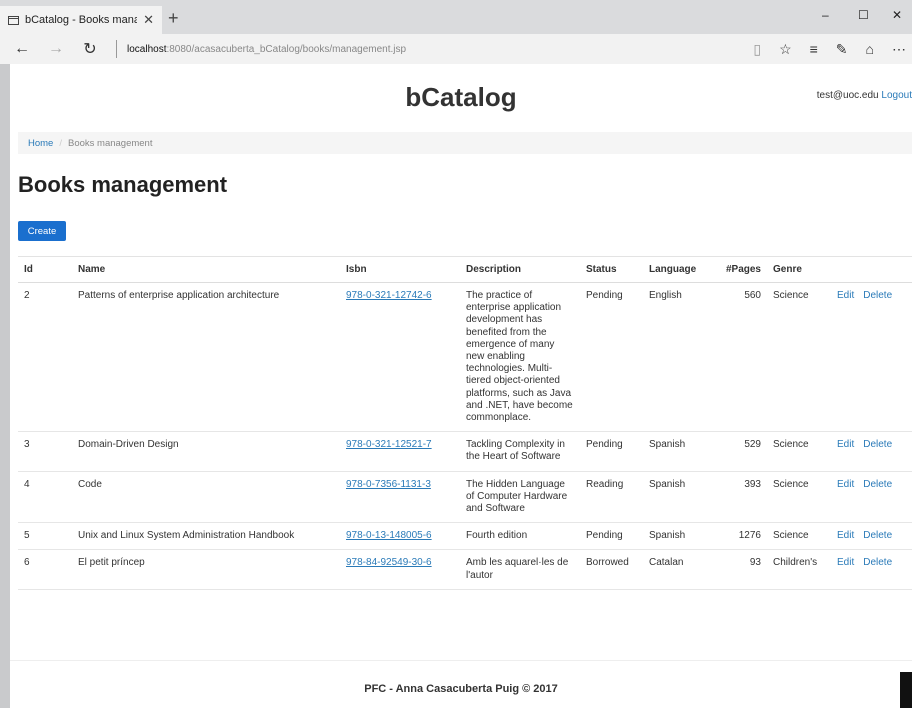  I want to click on browser-tab-bar: bCatalog - Books mana ✕ + – ☐ ✕, so click(456, 17).